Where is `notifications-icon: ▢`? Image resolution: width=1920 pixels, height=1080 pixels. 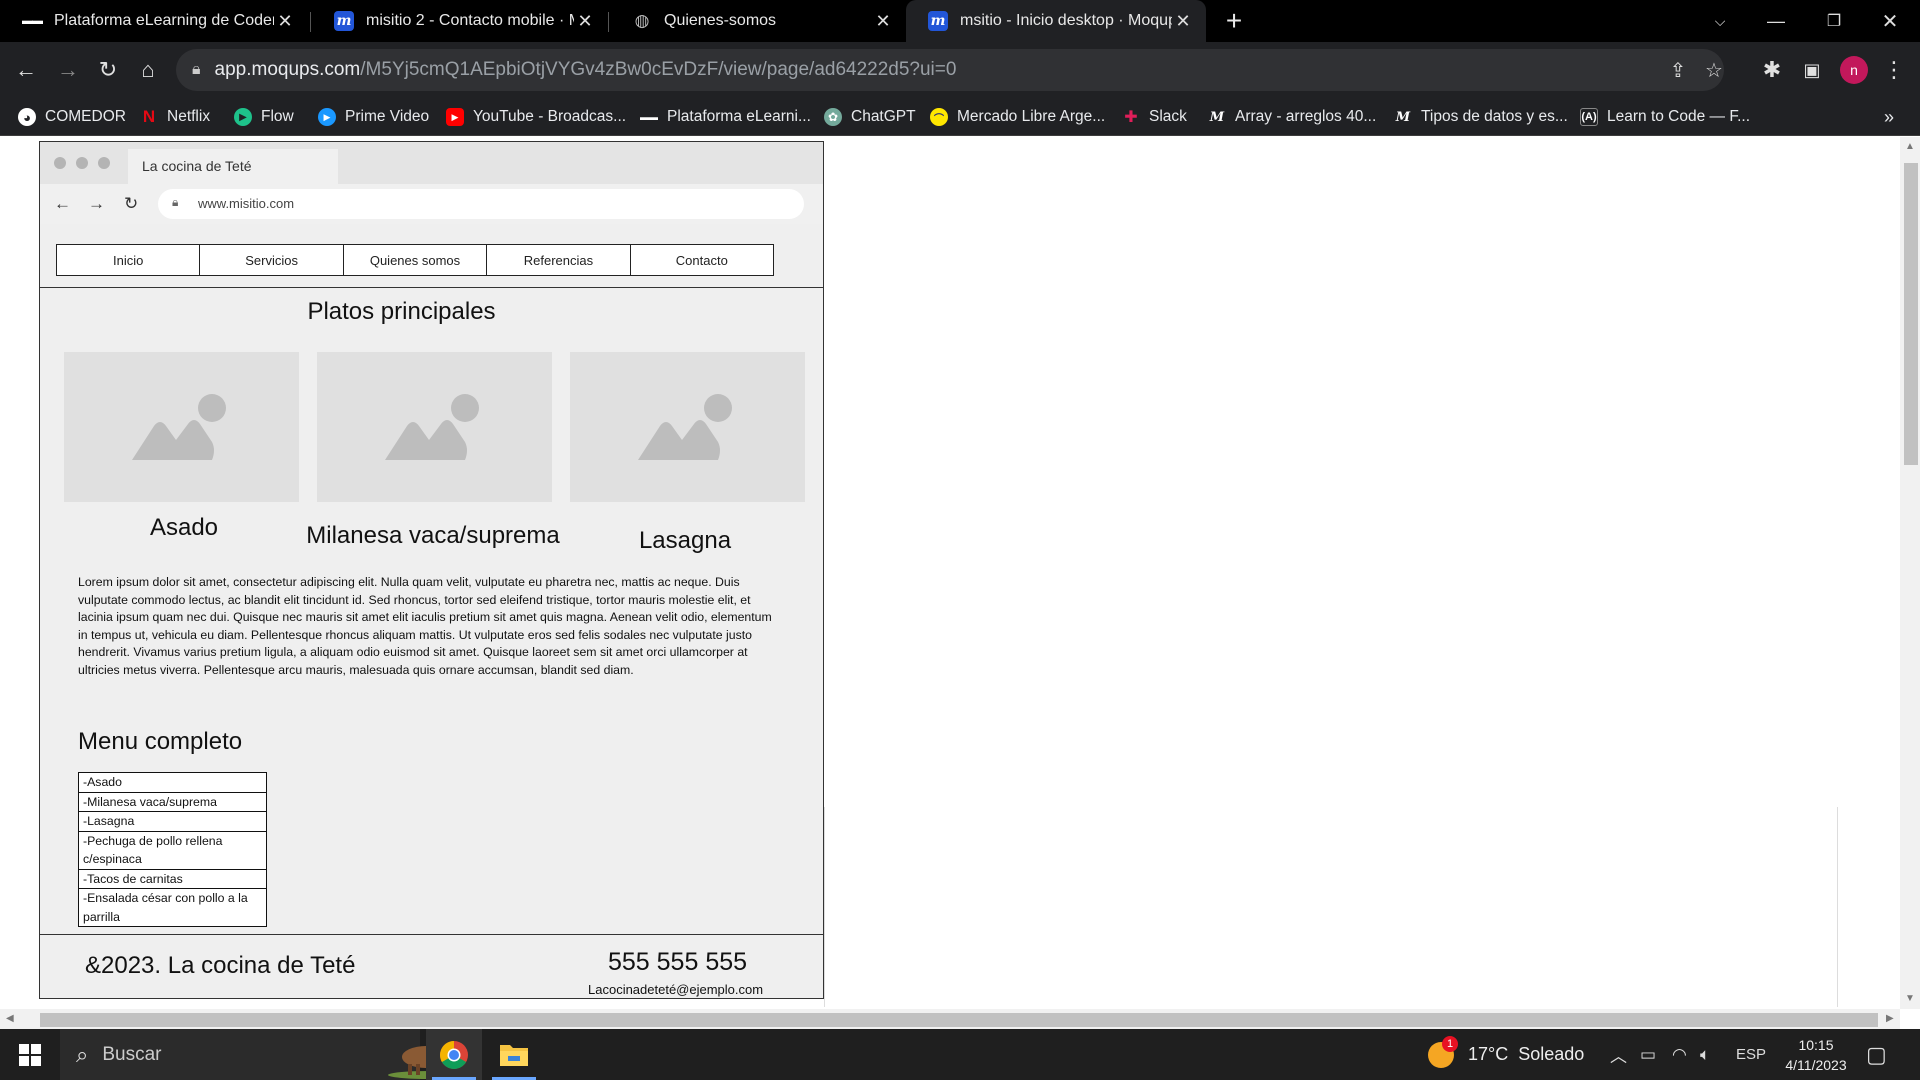
notifications-icon: ▢ is located at coordinates (1876, 1054).